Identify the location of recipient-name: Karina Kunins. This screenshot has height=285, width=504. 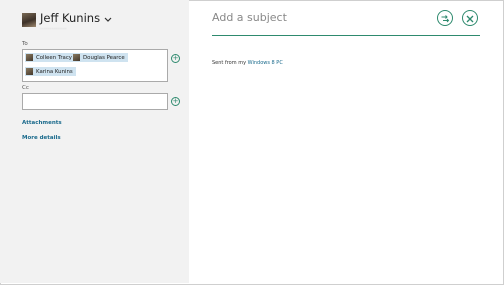
(54, 71).